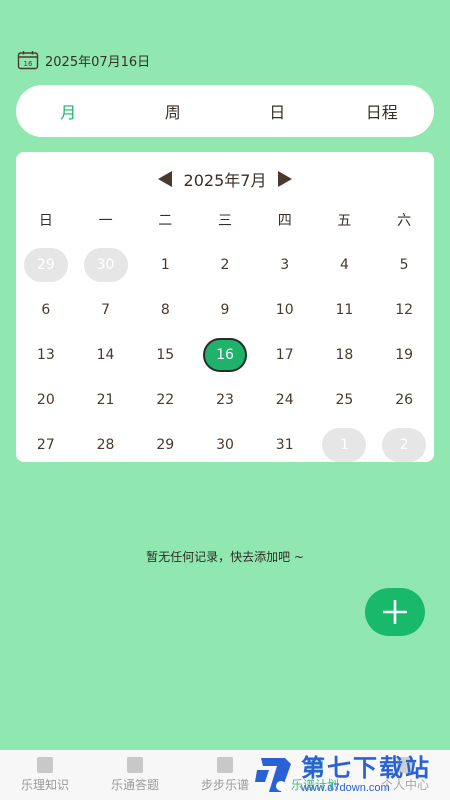 The image size is (450, 800). I want to click on day-number: 12, so click(404, 309).